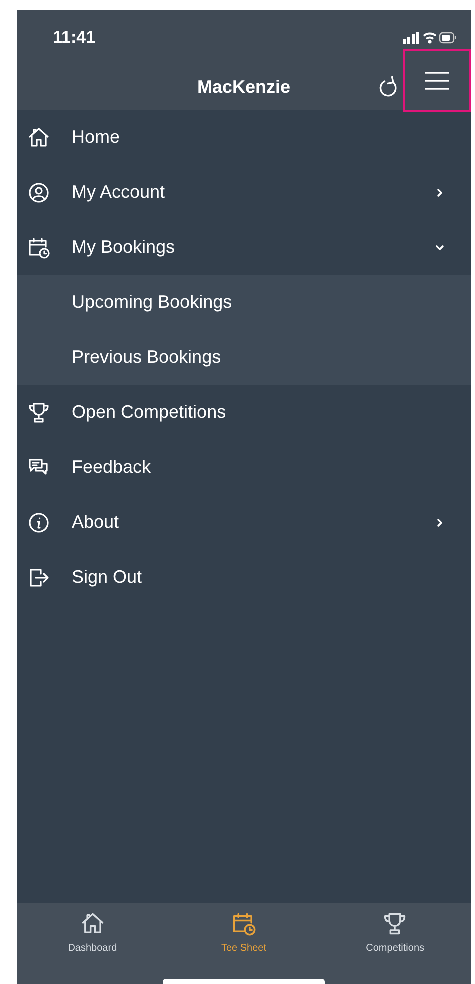 This screenshot has height=984, width=475. Describe the element at coordinates (119, 192) in the screenshot. I see `menu-item-label: My Account` at that location.